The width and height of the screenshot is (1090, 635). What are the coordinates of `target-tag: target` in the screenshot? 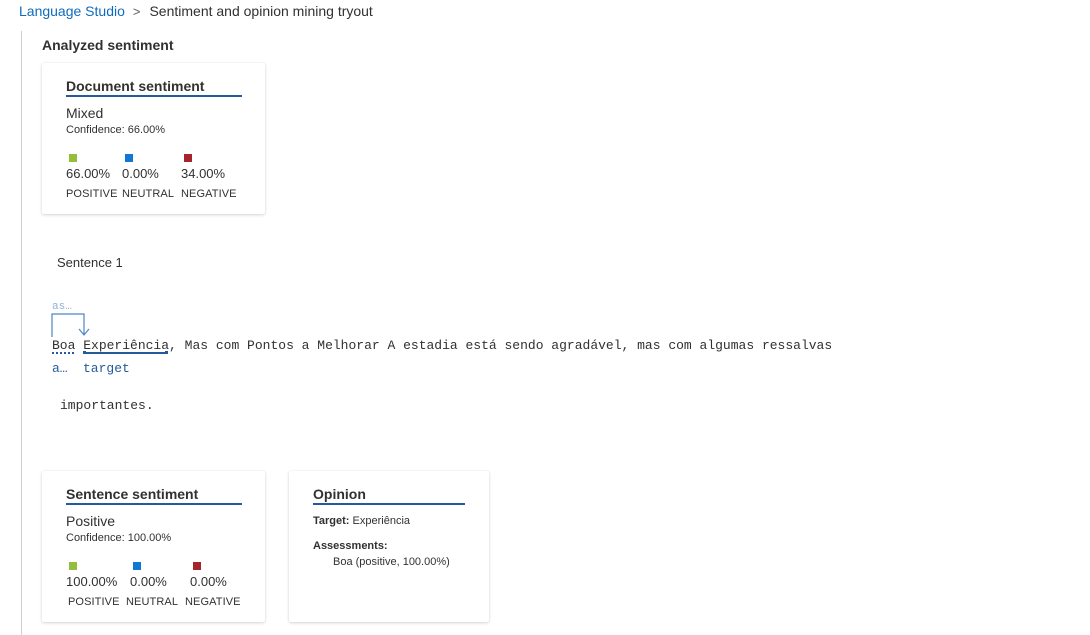 It's located at (106, 368).